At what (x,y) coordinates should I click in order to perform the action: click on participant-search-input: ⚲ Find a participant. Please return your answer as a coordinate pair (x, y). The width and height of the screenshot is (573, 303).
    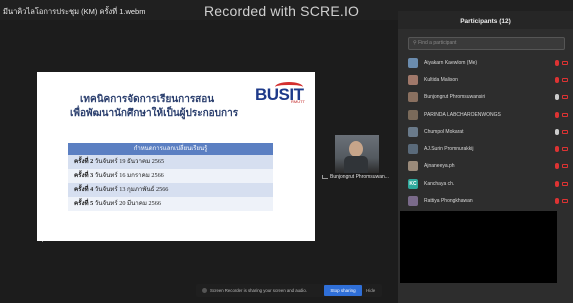
    Looking at the image, I should click on (486, 43).